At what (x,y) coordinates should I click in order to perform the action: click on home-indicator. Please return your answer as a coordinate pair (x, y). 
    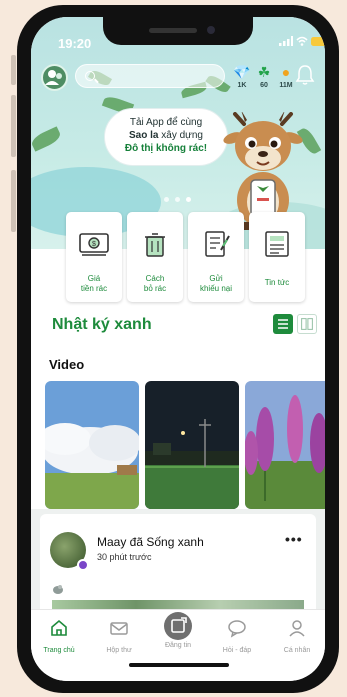
    Looking at the image, I should click on (179, 665).